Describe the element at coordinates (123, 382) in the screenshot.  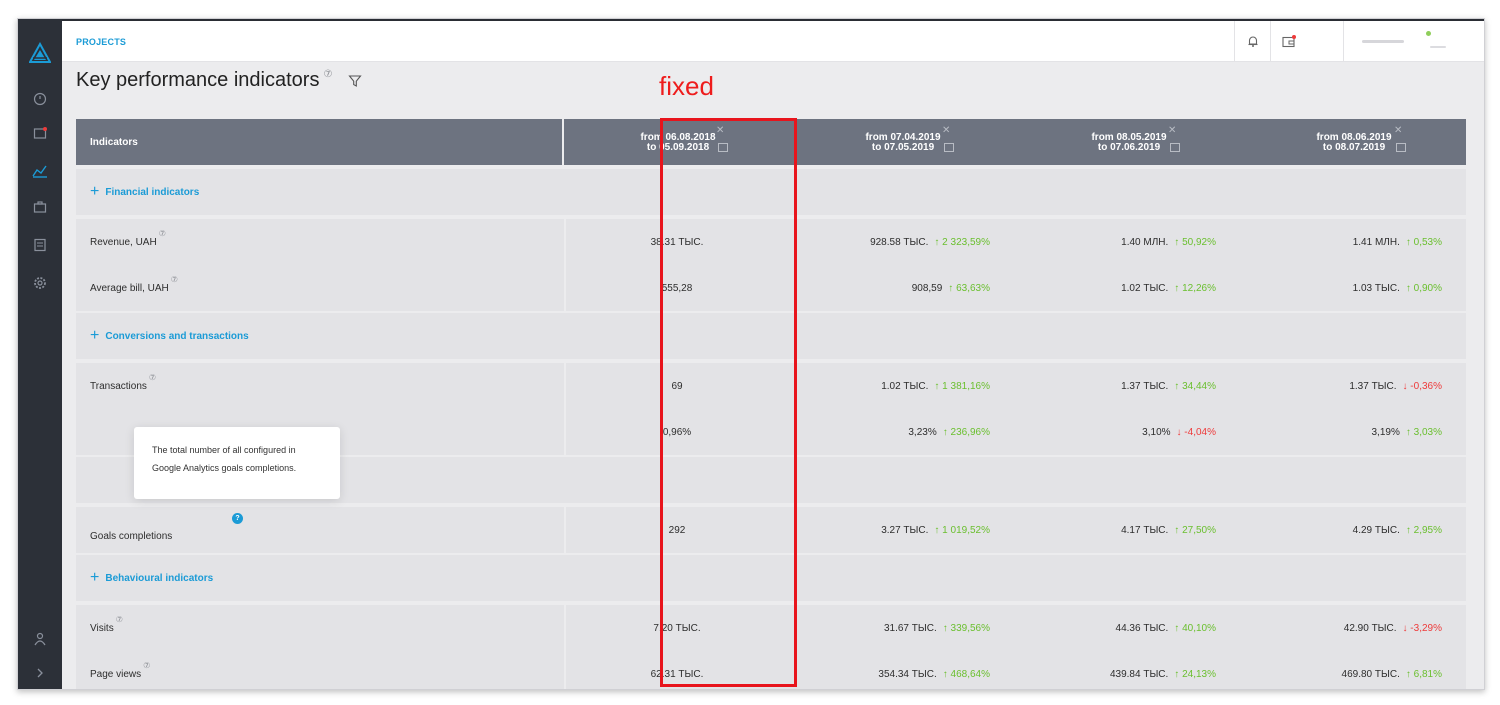
I see `row-label: Transactions ⑦` at that location.